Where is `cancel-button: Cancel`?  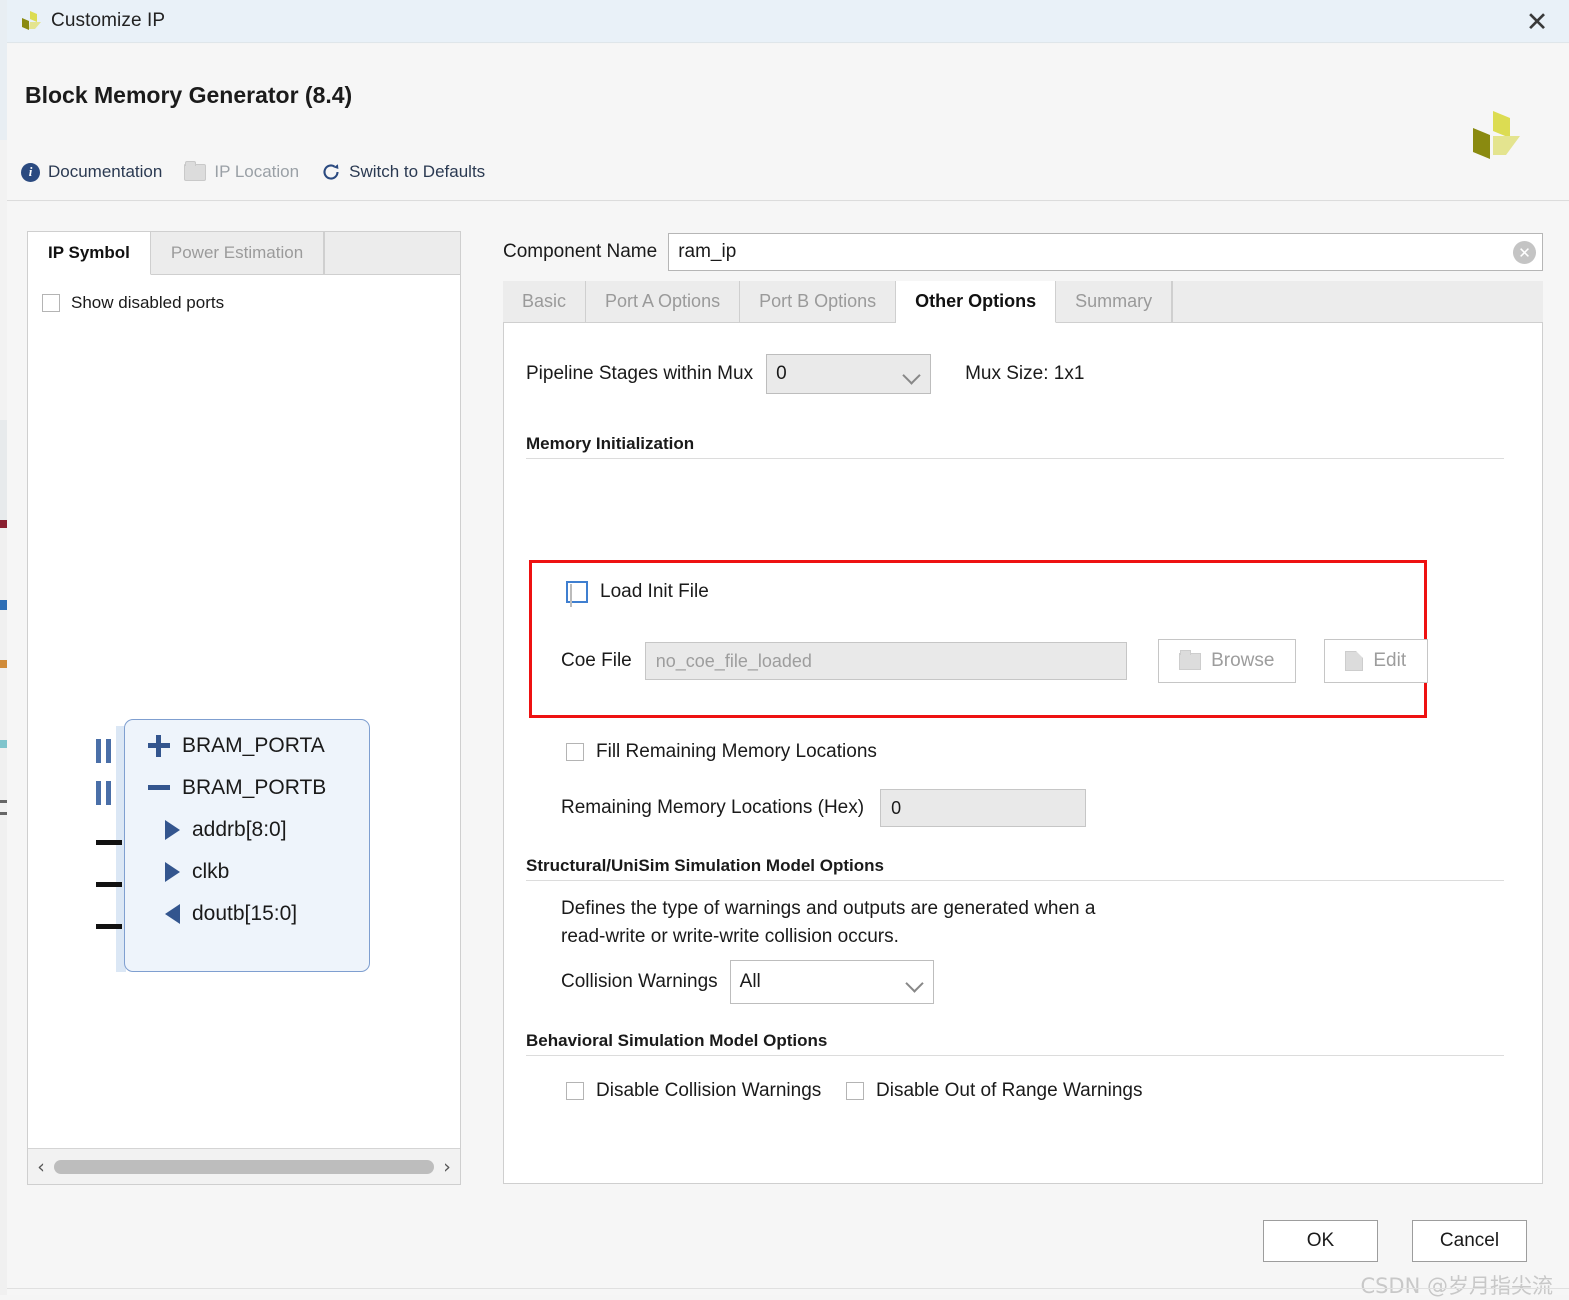
cancel-button: Cancel is located at coordinates (1469, 1241).